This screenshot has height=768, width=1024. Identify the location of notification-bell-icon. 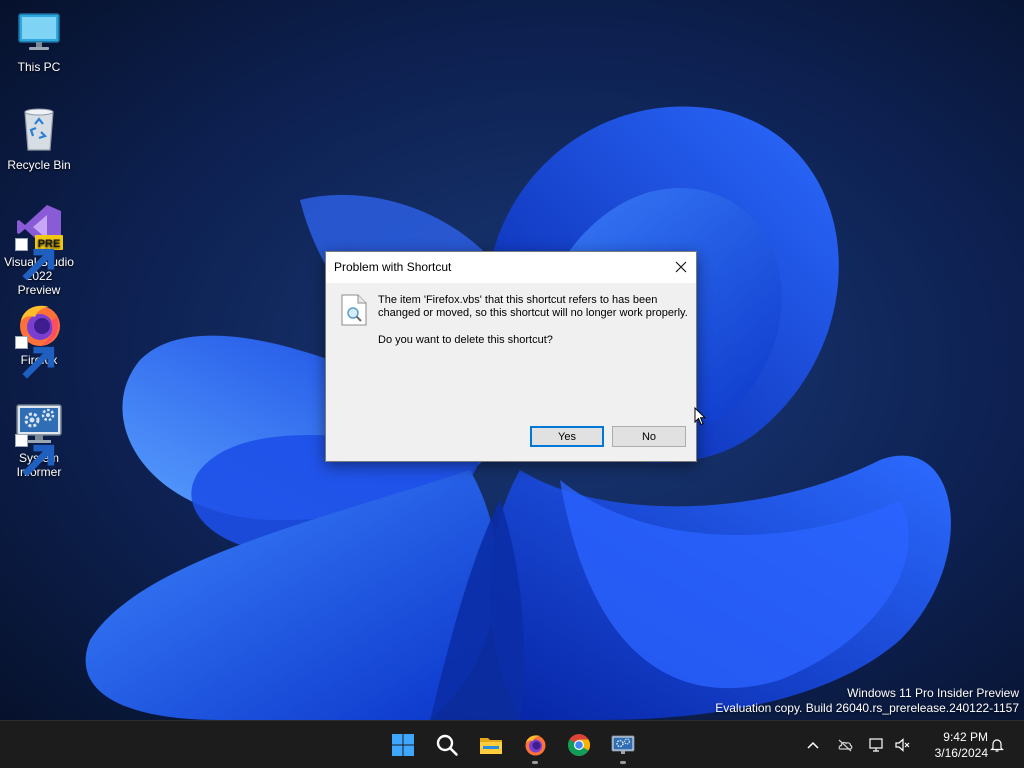
(997, 745).